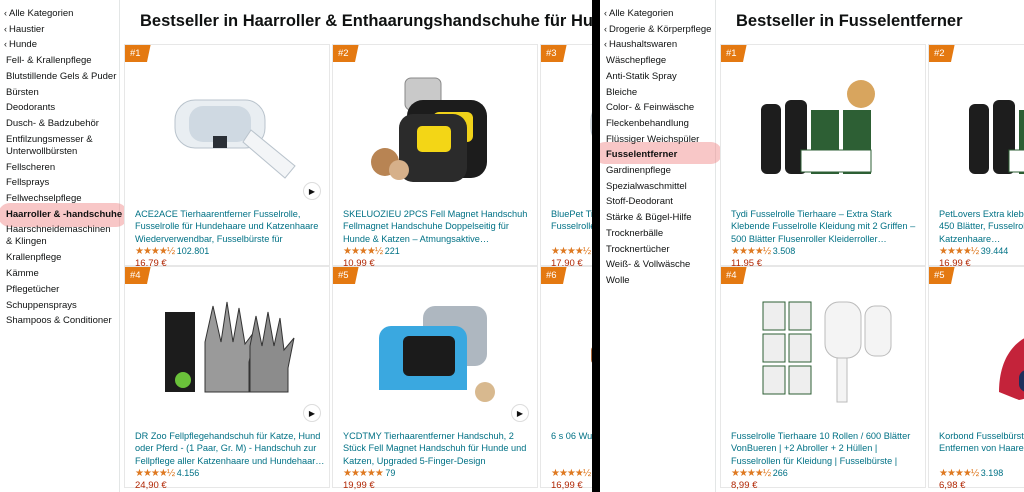  I want to click on sidebar-item: Haarschneidemaschinen & Klingen, so click(61, 236).